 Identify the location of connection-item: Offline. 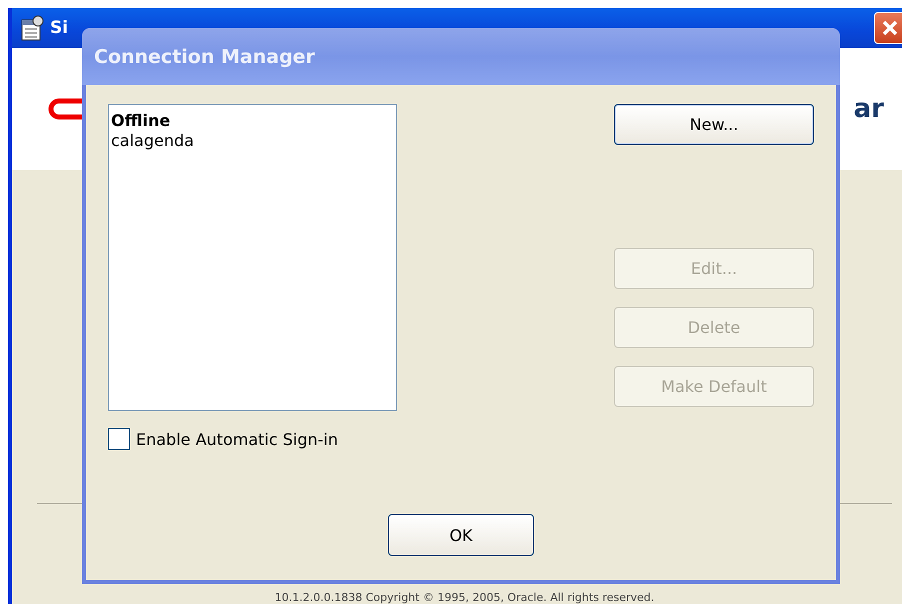
(140, 121).